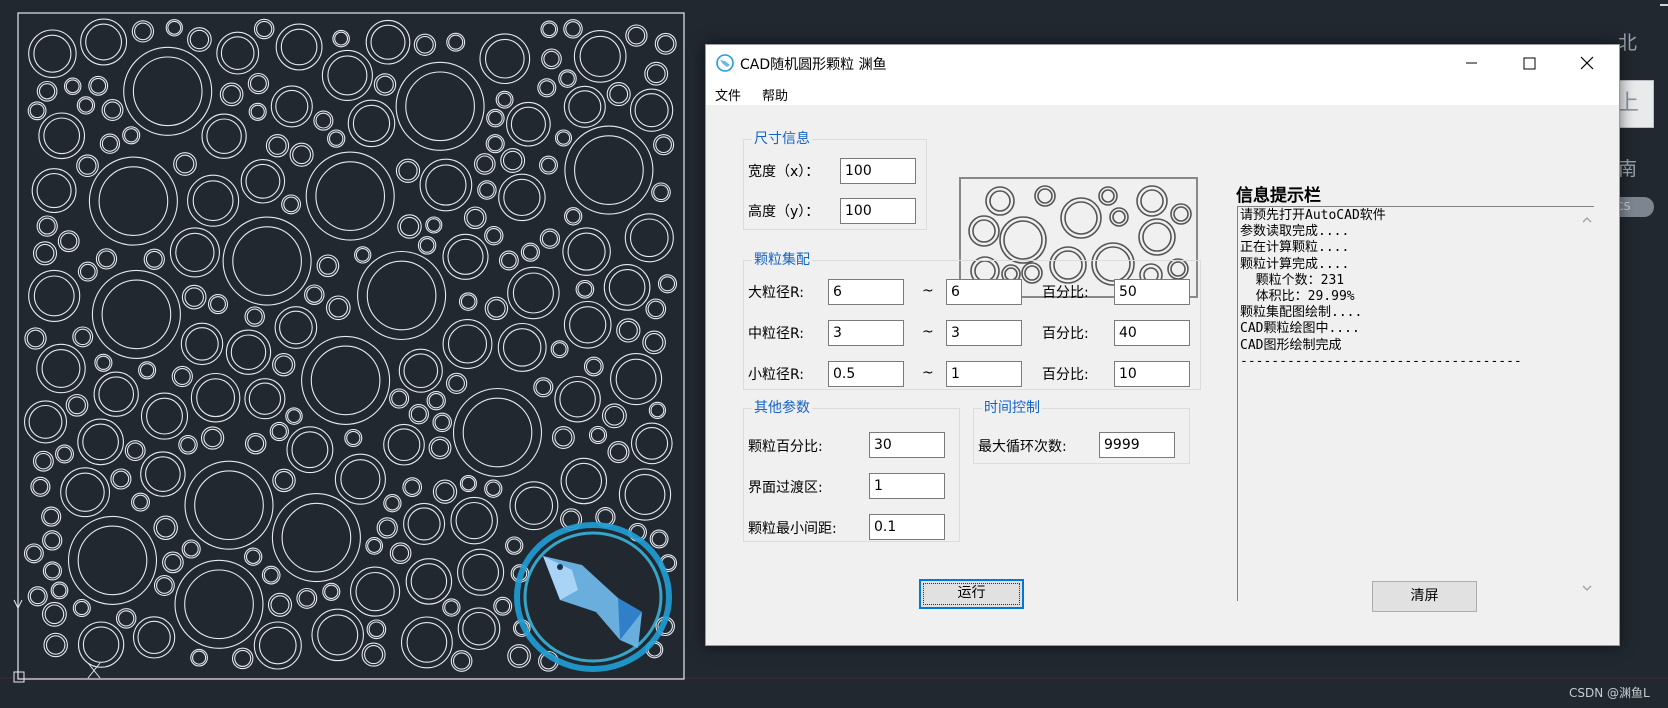  I want to click on large-percent-input: 50, so click(1152, 292).